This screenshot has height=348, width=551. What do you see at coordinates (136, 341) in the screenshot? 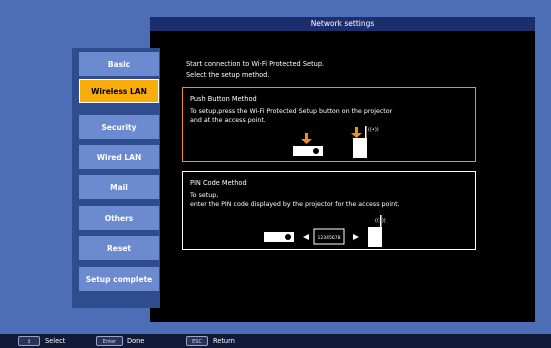
I see `done-label: Done` at bounding box center [136, 341].